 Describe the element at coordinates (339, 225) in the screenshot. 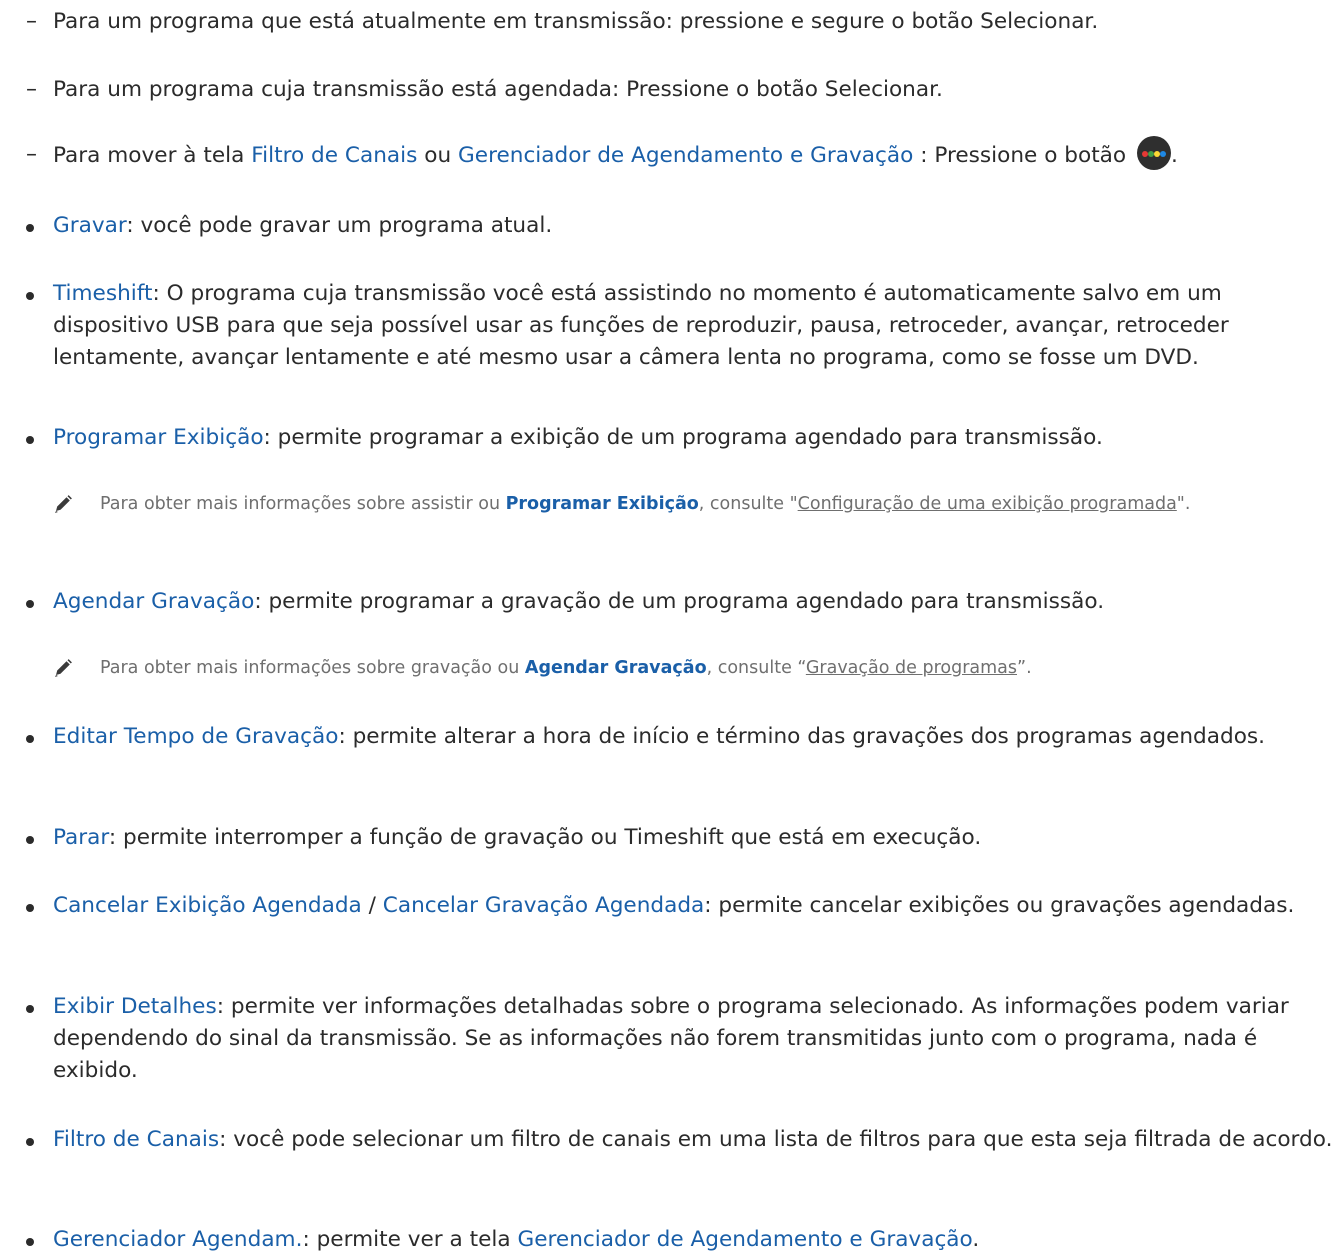

I see `item-desc: : você pode gravar um programa atual.` at that location.